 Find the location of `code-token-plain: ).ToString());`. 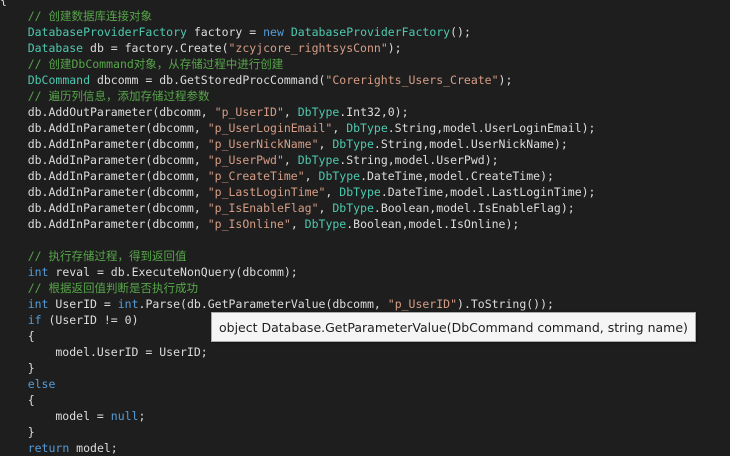

code-token-plain: ).ToString()); is located at coordinates (505, 304).